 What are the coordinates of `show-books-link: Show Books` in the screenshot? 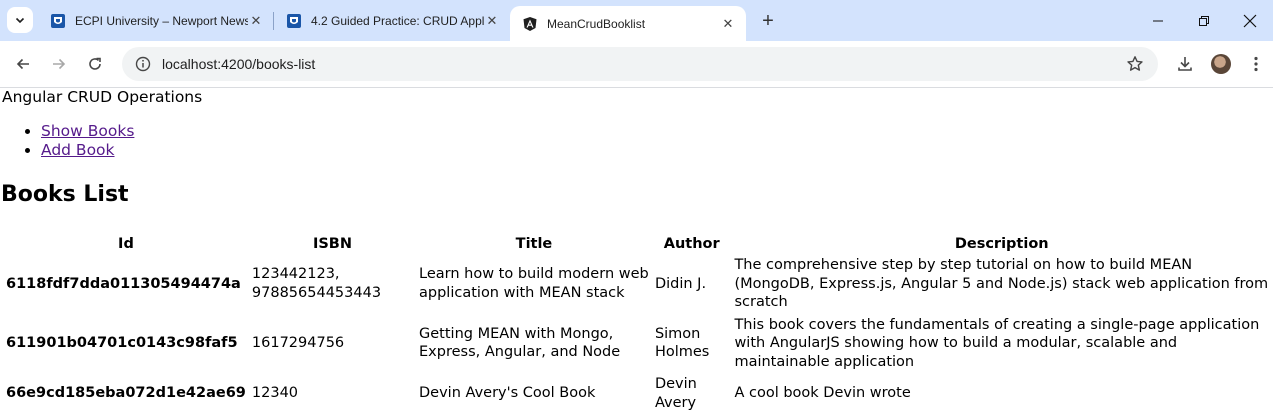 It's located at (87, 131).